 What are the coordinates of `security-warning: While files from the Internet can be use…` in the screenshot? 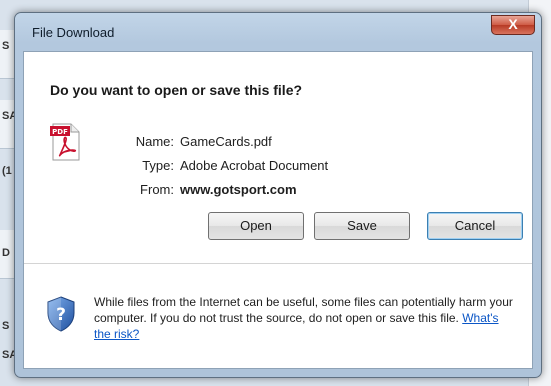 It's located at (304, 318).